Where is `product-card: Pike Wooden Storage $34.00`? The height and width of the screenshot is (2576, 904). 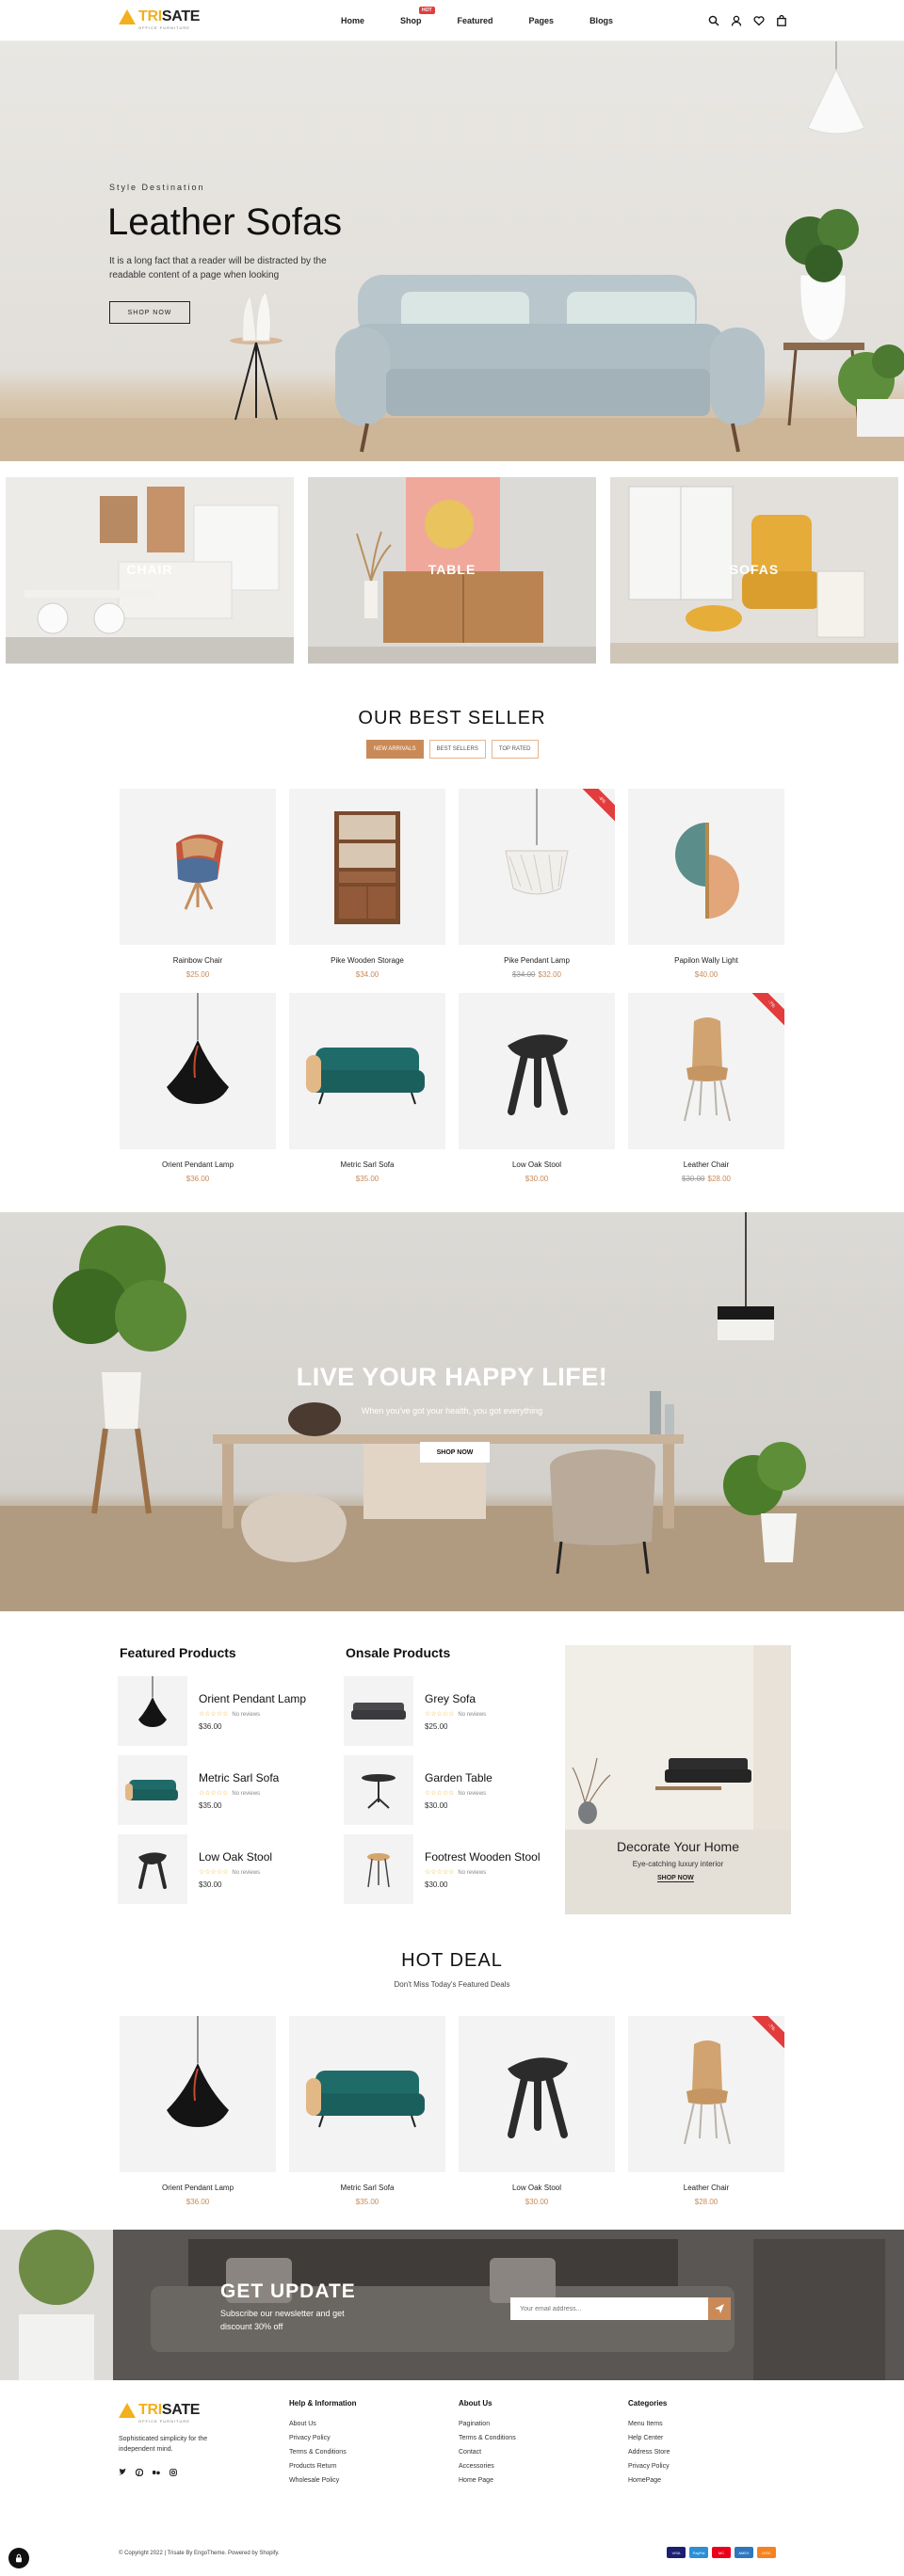
product-card: Pike Wooden Storage $34.00 is located at coordinates (367, 884).